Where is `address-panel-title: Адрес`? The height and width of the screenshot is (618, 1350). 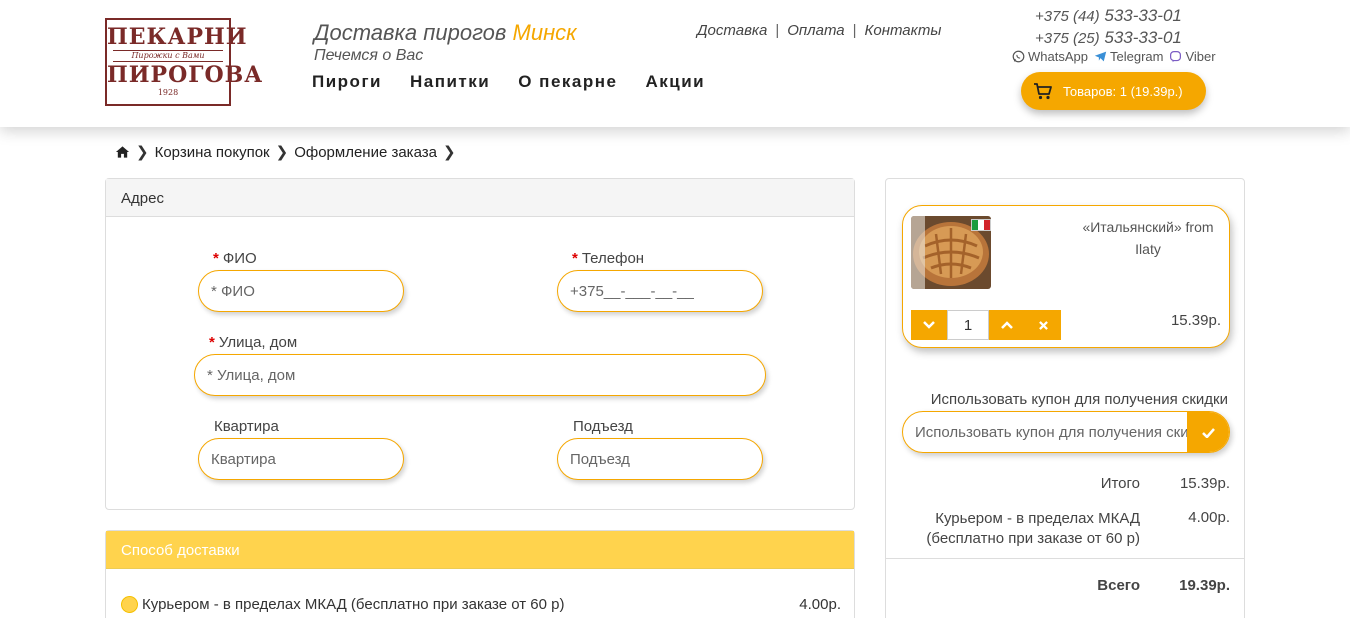 address-panel-title: Адрес is located at coordinates (480, 198).